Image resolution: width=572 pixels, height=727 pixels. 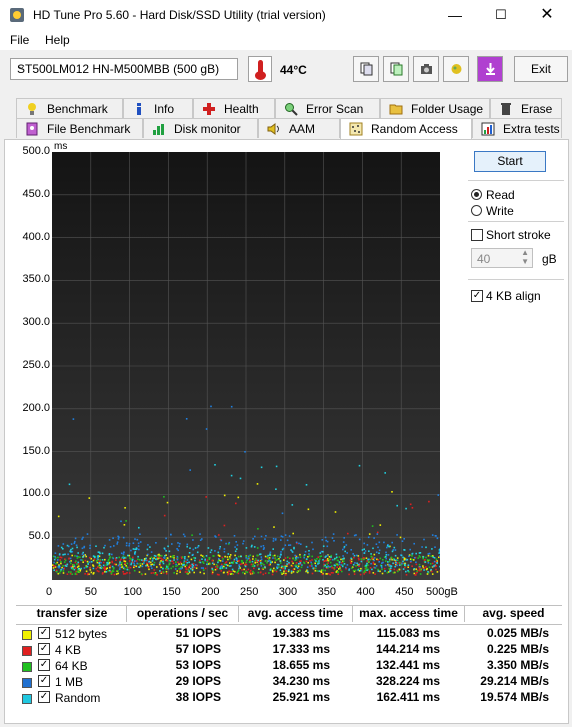 What do you see at coordinates (286, 40) in the screenshot?
I see `menu-bar: File Help` at bounding box center [286, 40].